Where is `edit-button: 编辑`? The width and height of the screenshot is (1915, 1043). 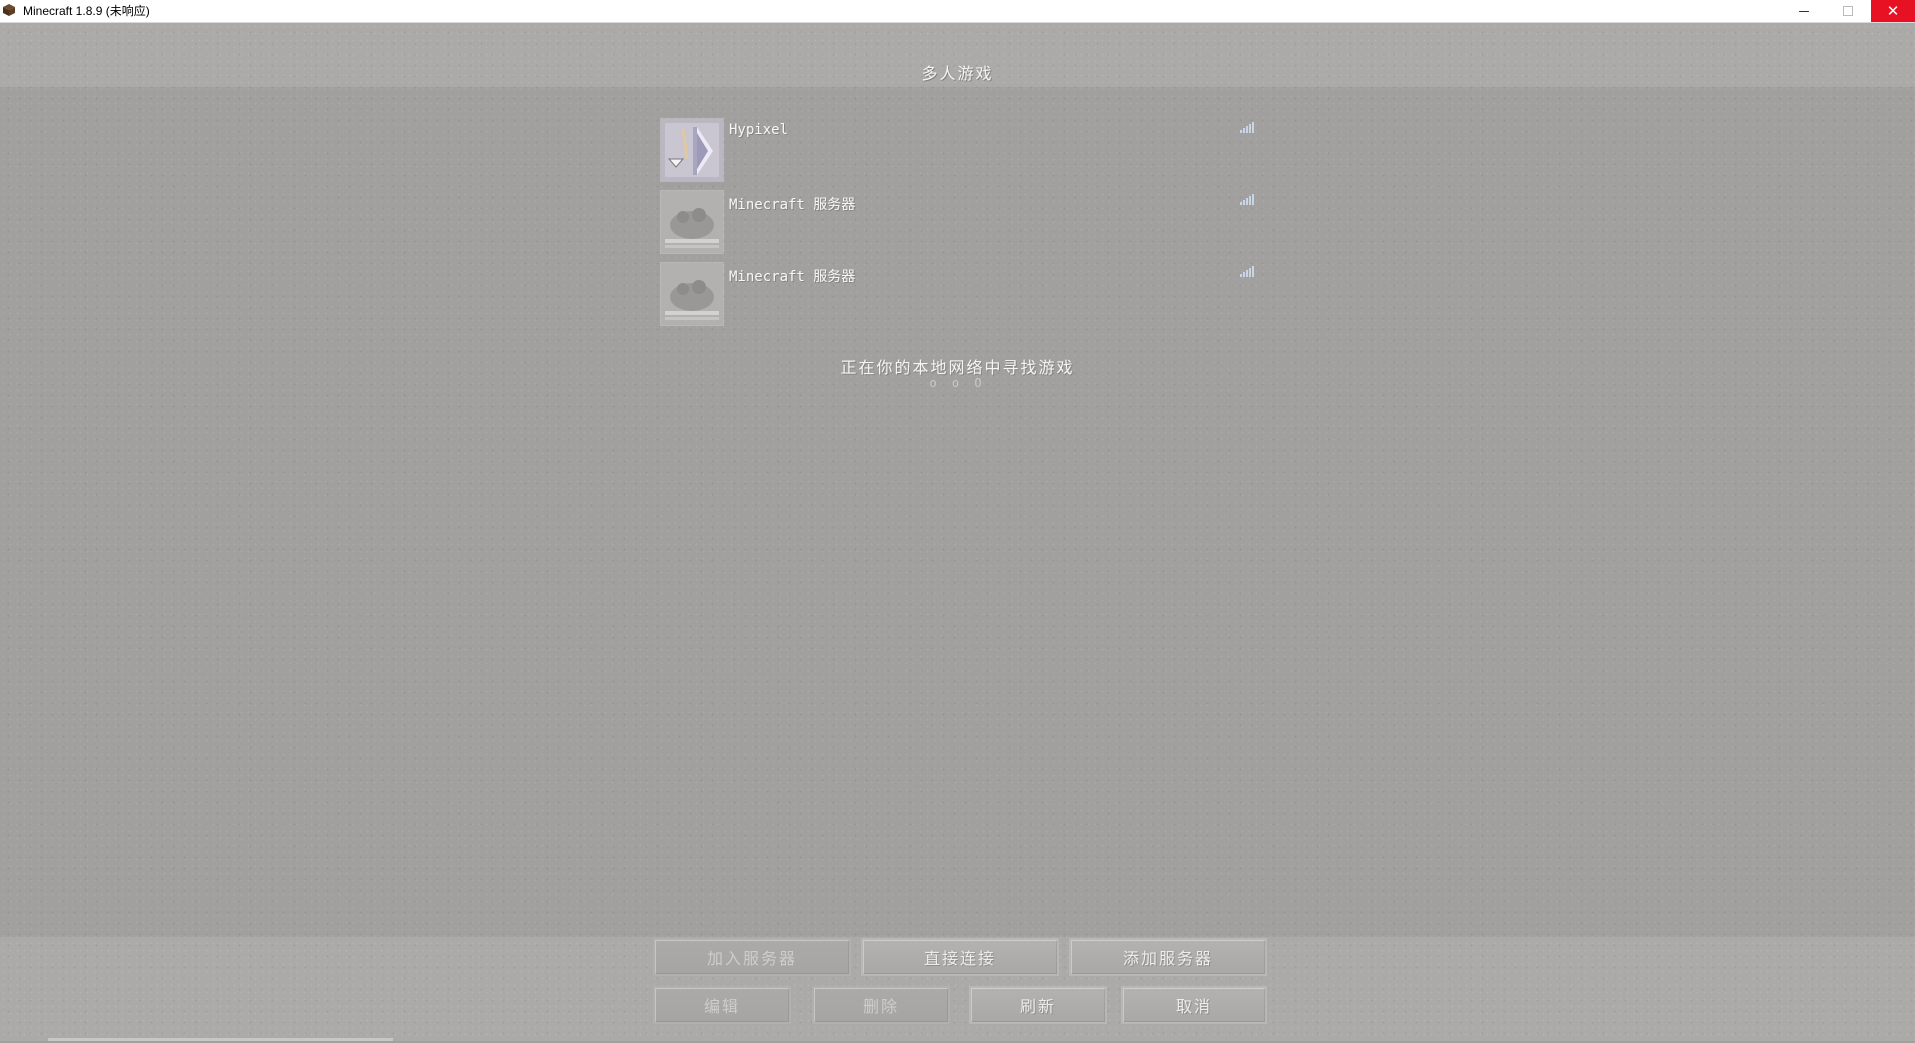
edit-button: 编辑 is located at coordinates (722, 1005).